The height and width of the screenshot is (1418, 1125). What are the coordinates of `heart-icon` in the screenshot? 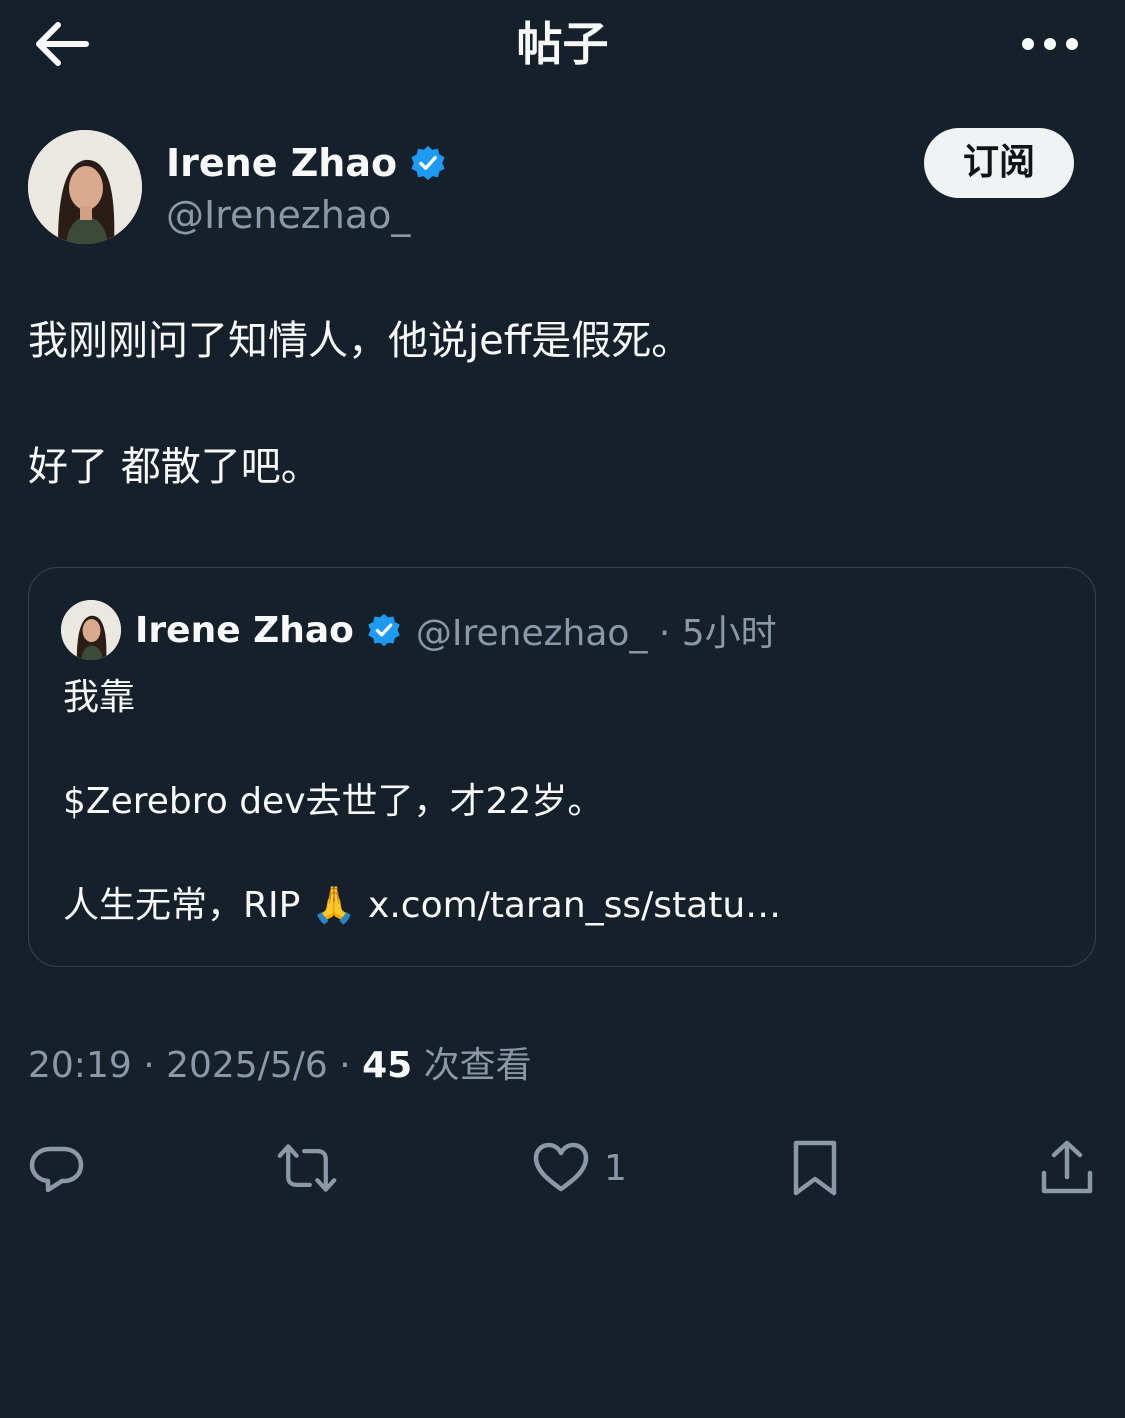 It's located at (561, 1167).